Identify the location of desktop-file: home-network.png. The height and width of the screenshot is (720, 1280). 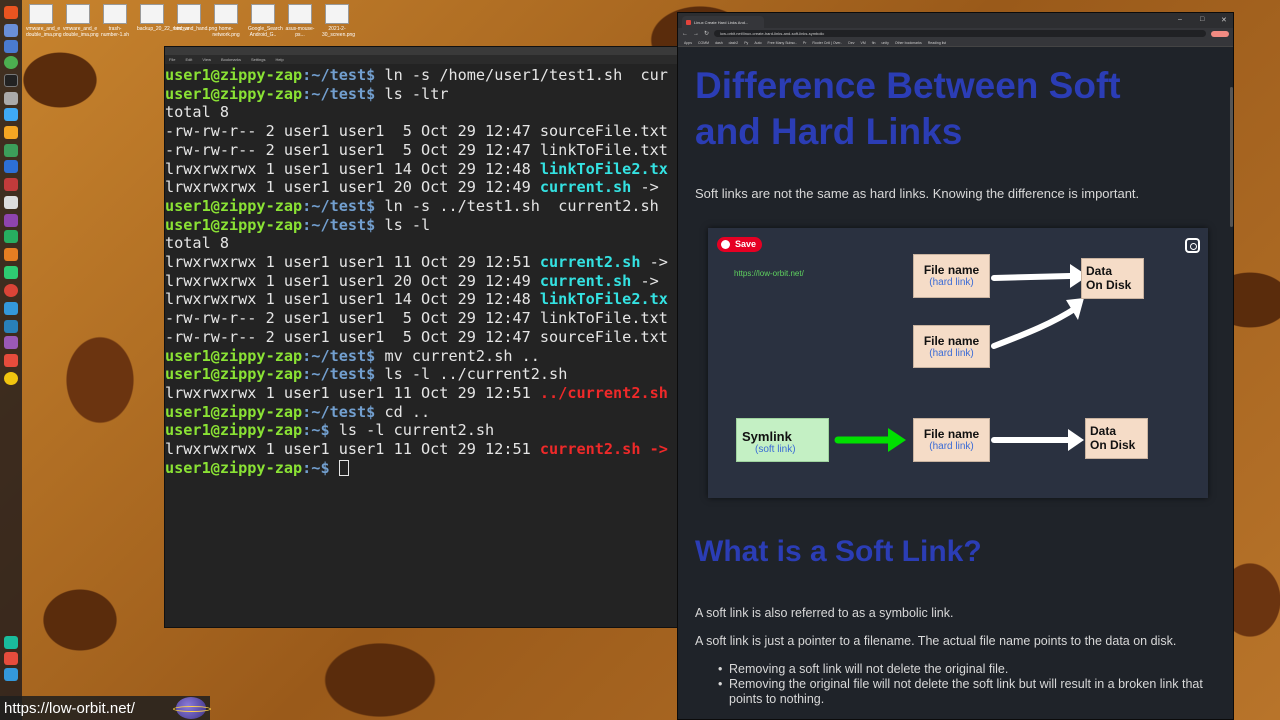
(226, 21).